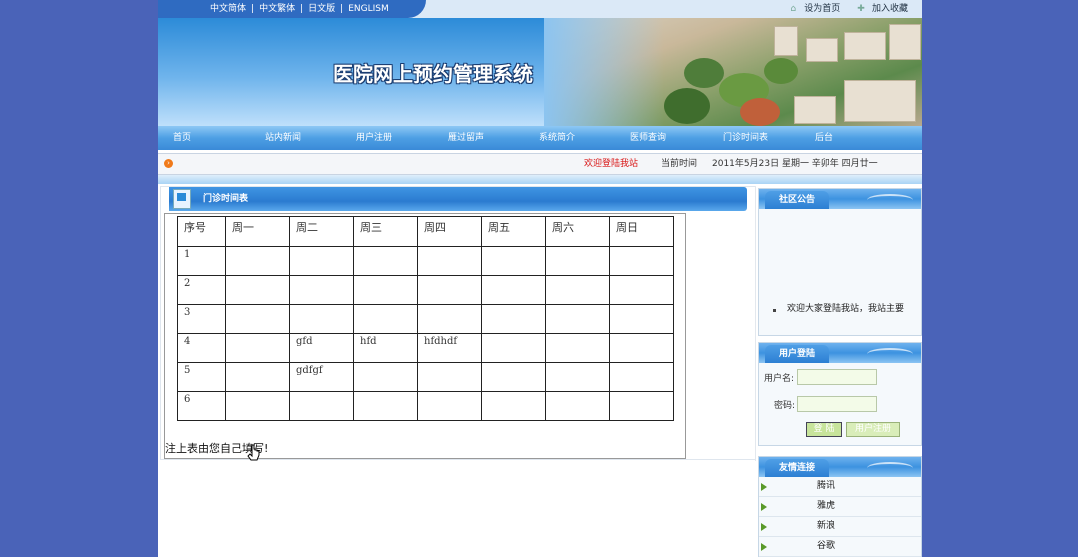  Describe the element at coordinates (513, 231) in the screenshot. I see `table-header-cell: 周五` at that location.